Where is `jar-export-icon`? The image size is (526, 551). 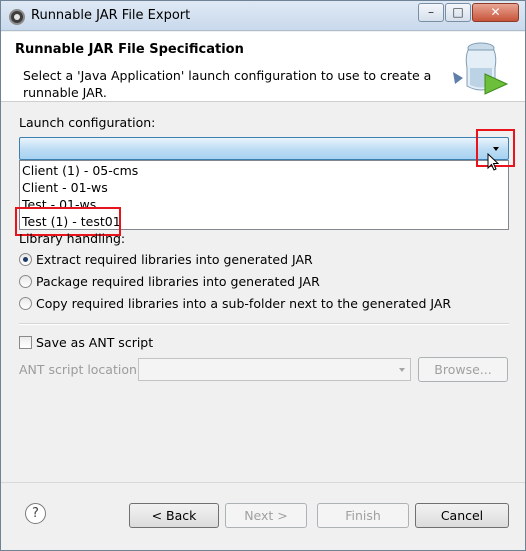 jar-export-icon is located at coordinates (481, 68).